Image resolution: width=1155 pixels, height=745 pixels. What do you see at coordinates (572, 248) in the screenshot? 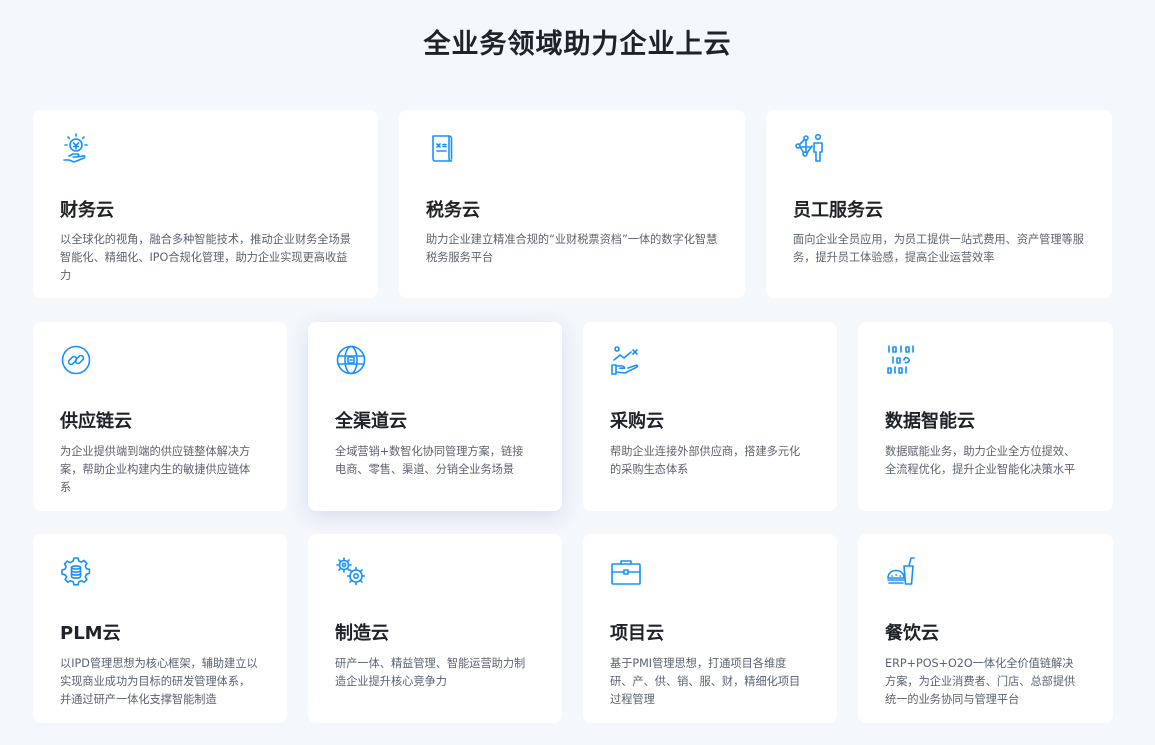
I see `card-description: 助力企业建立精准合规的“业财税票资档”一体的数字化智慧税务服务平台` at bounding box center [572, 248].